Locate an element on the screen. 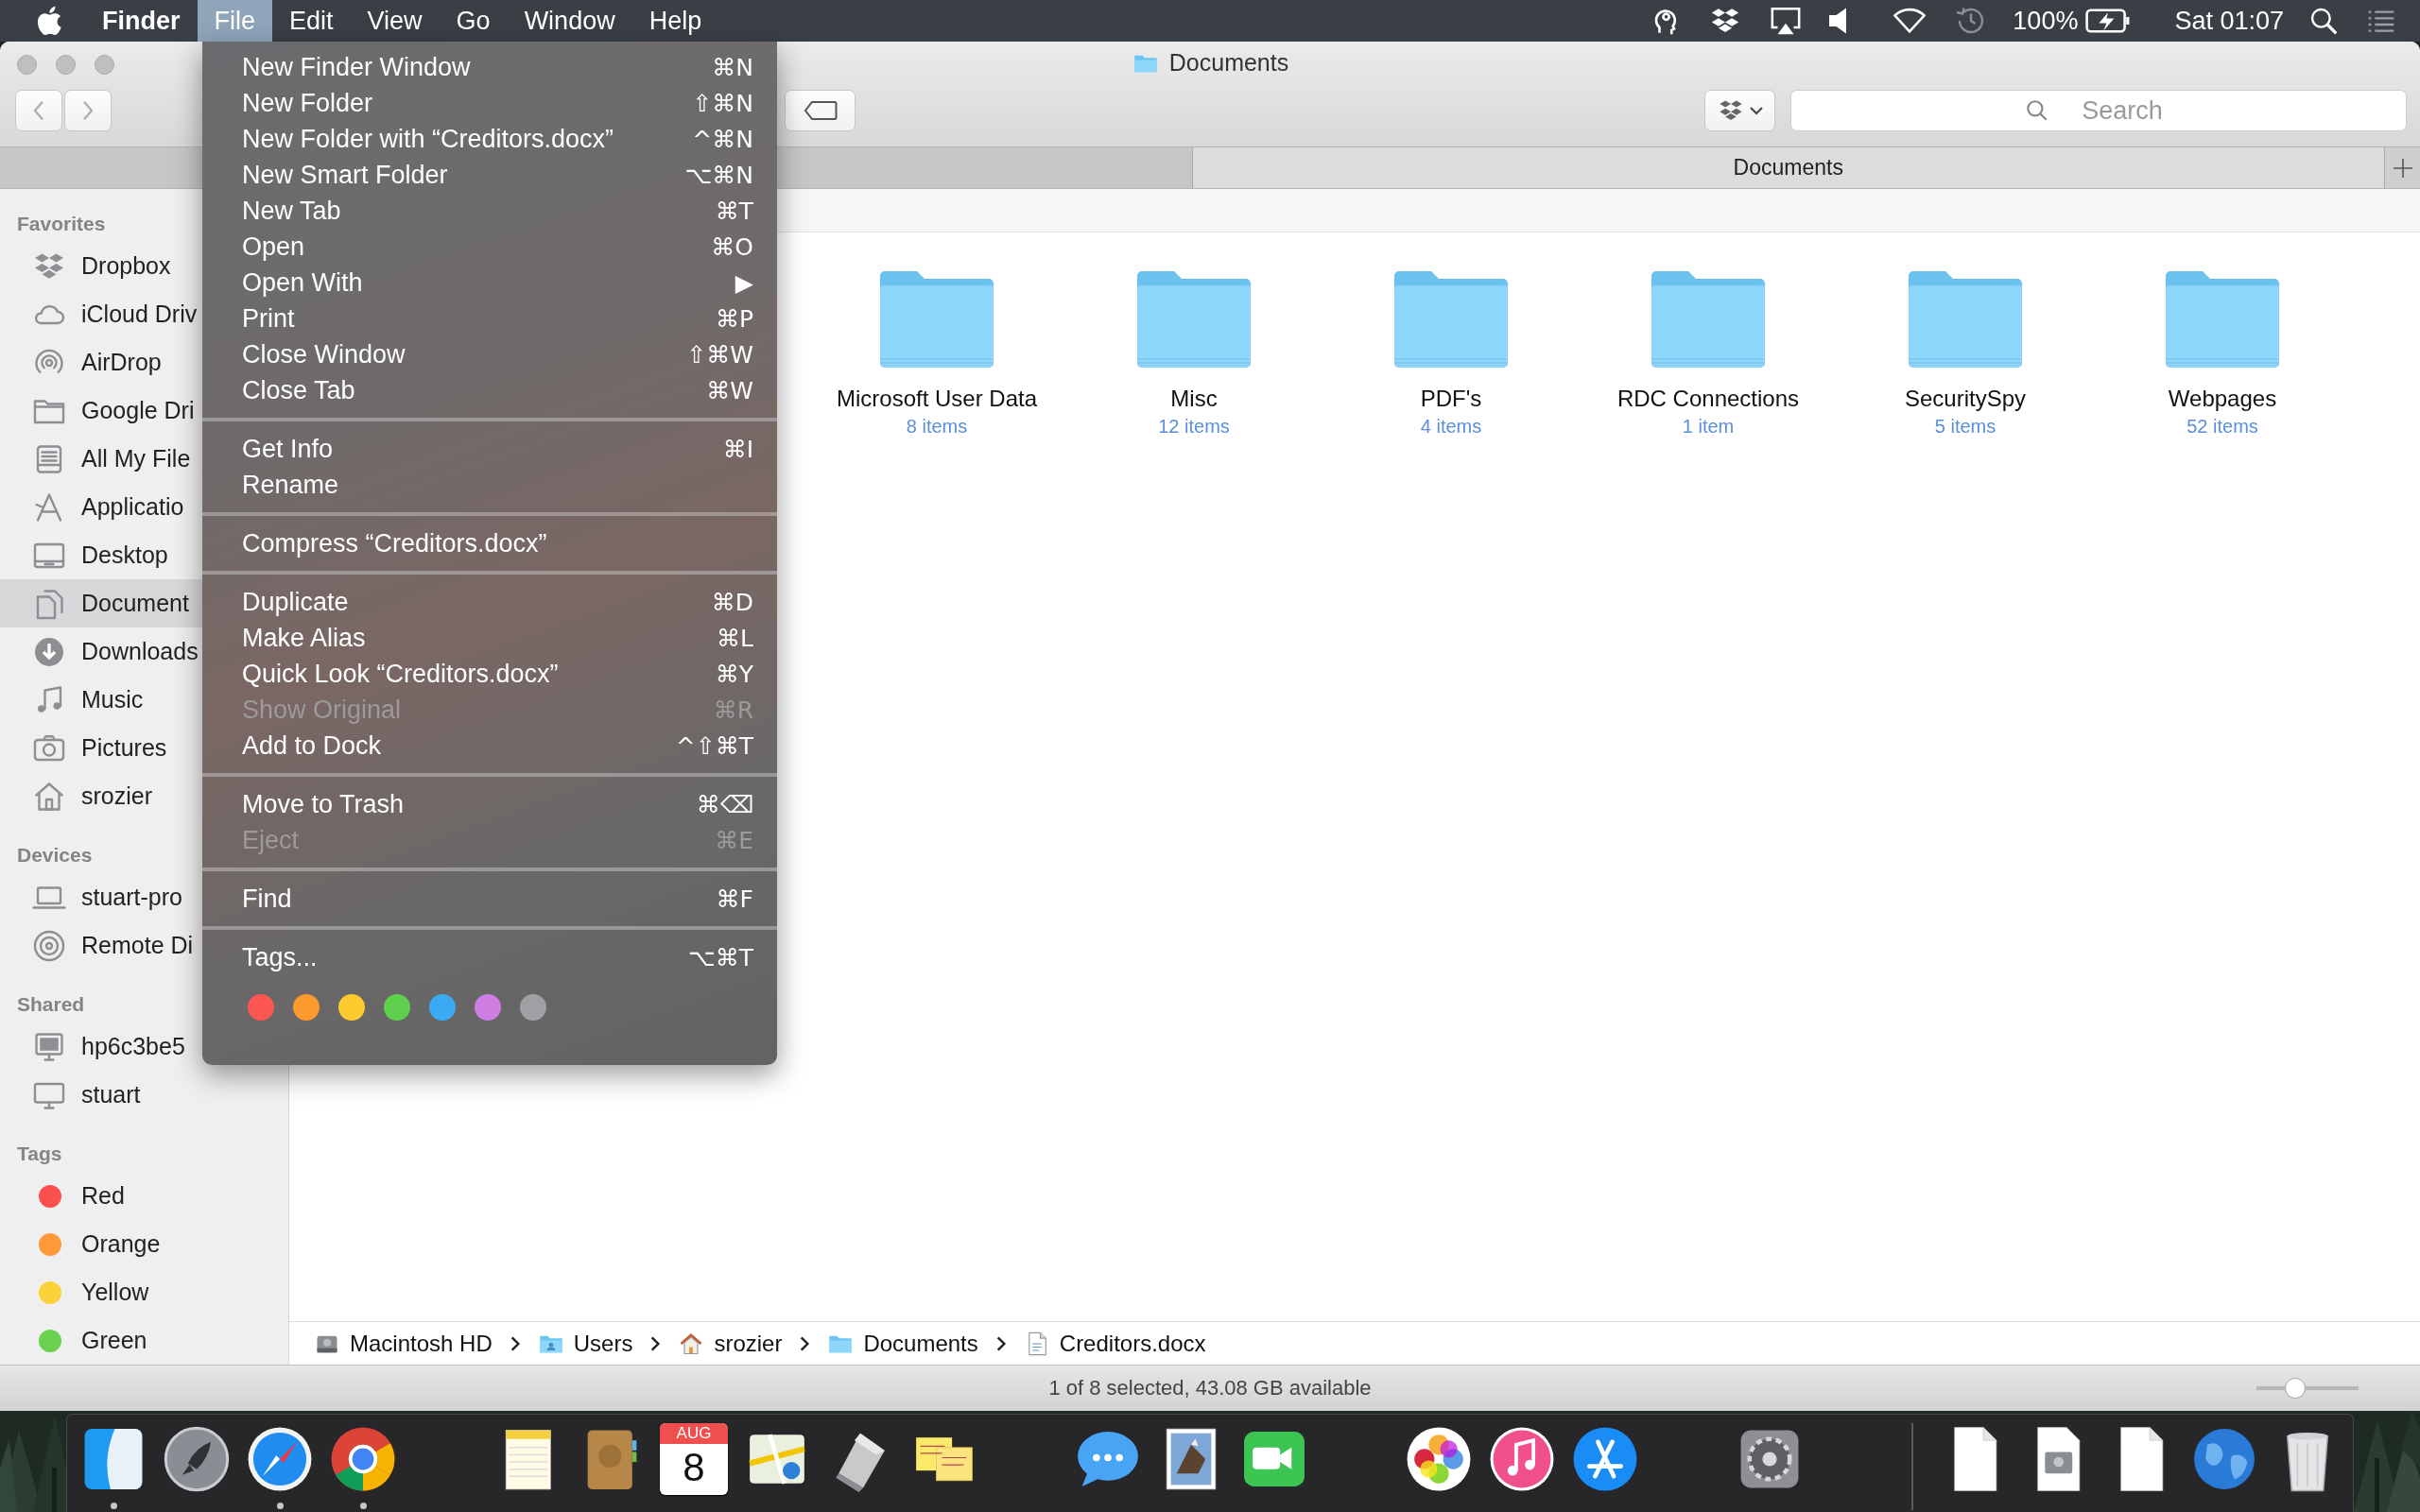 The height and width of the screenshot is (1512, 2420). sidebar-label: Dropbox is located at coordinates (126, 266).